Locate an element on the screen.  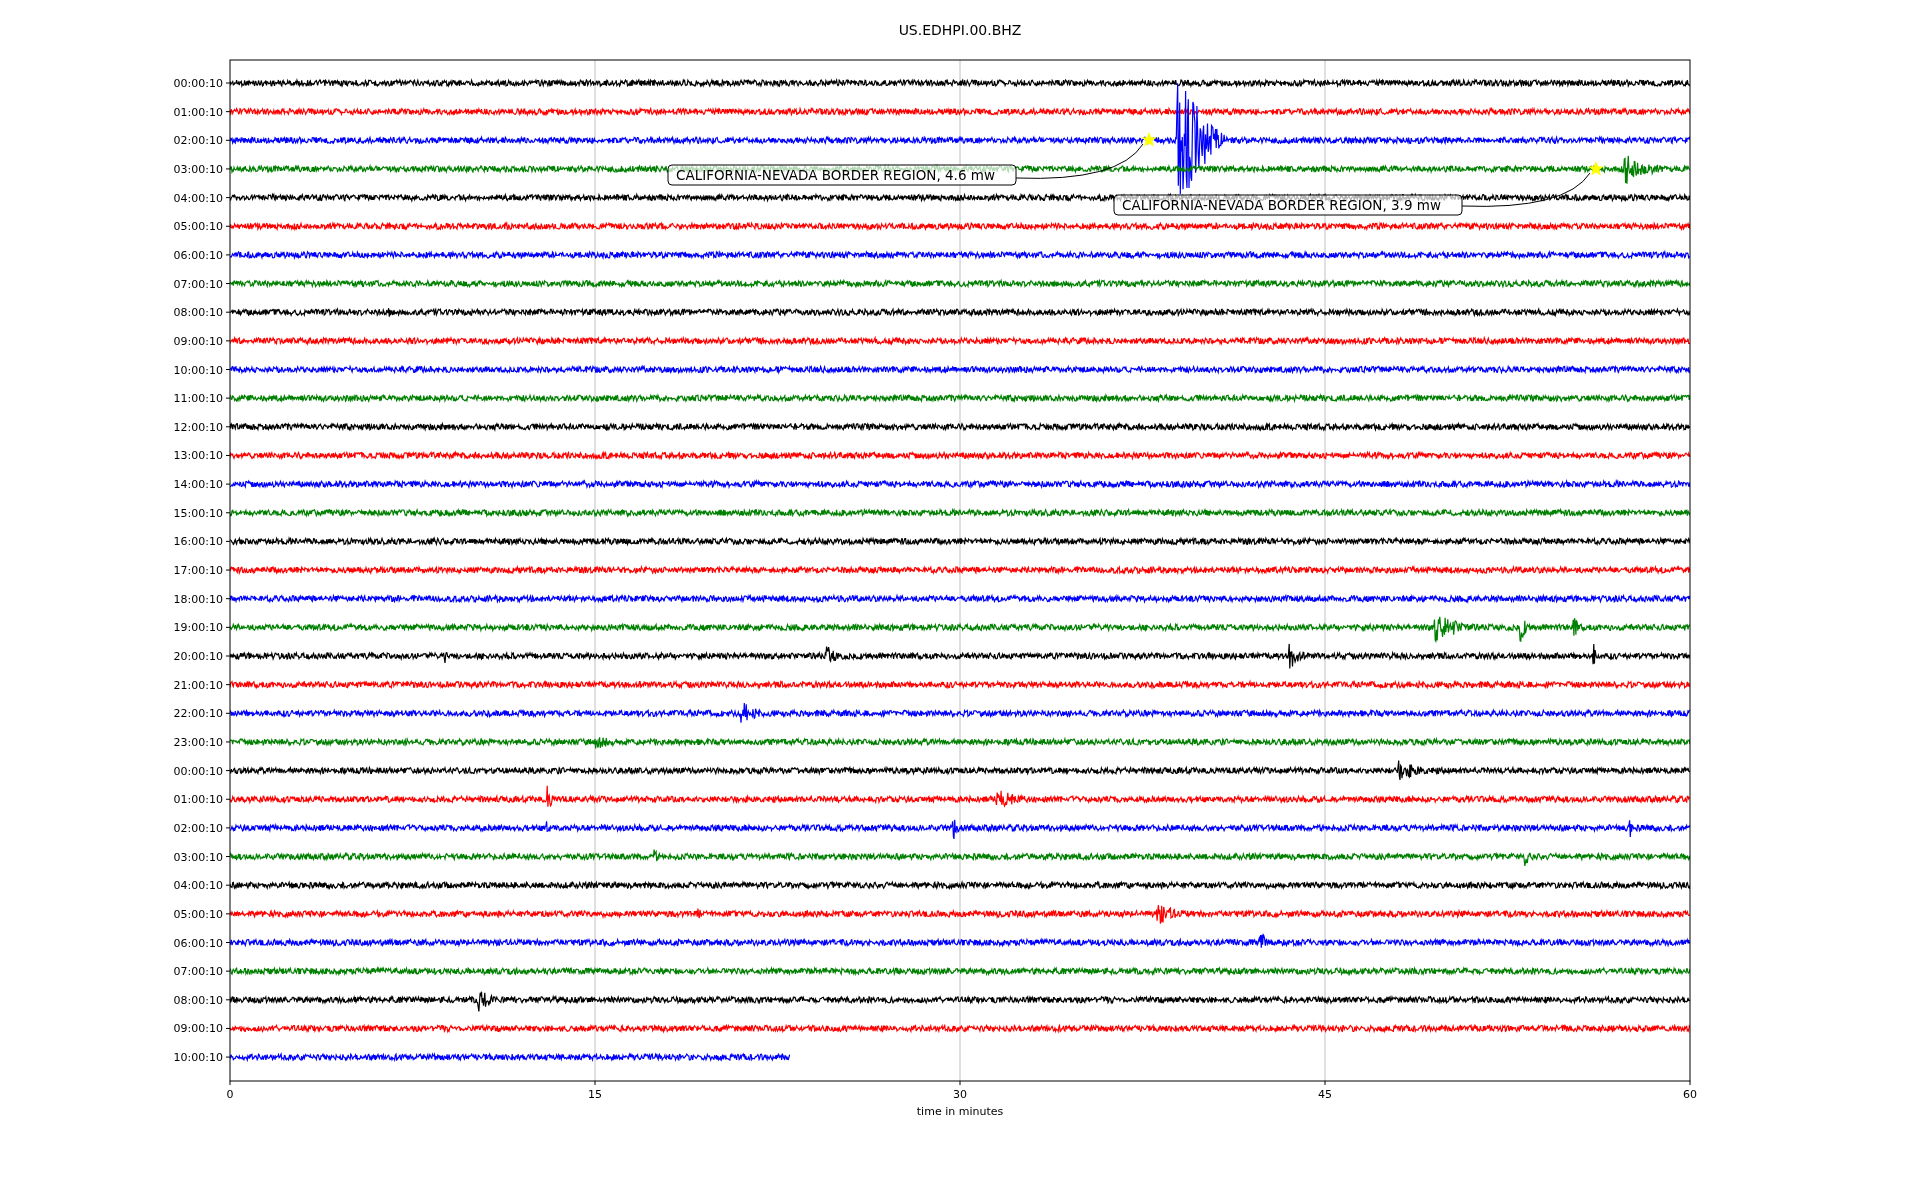
x-tick-label: 15 is located at coordinates (595, 1094).